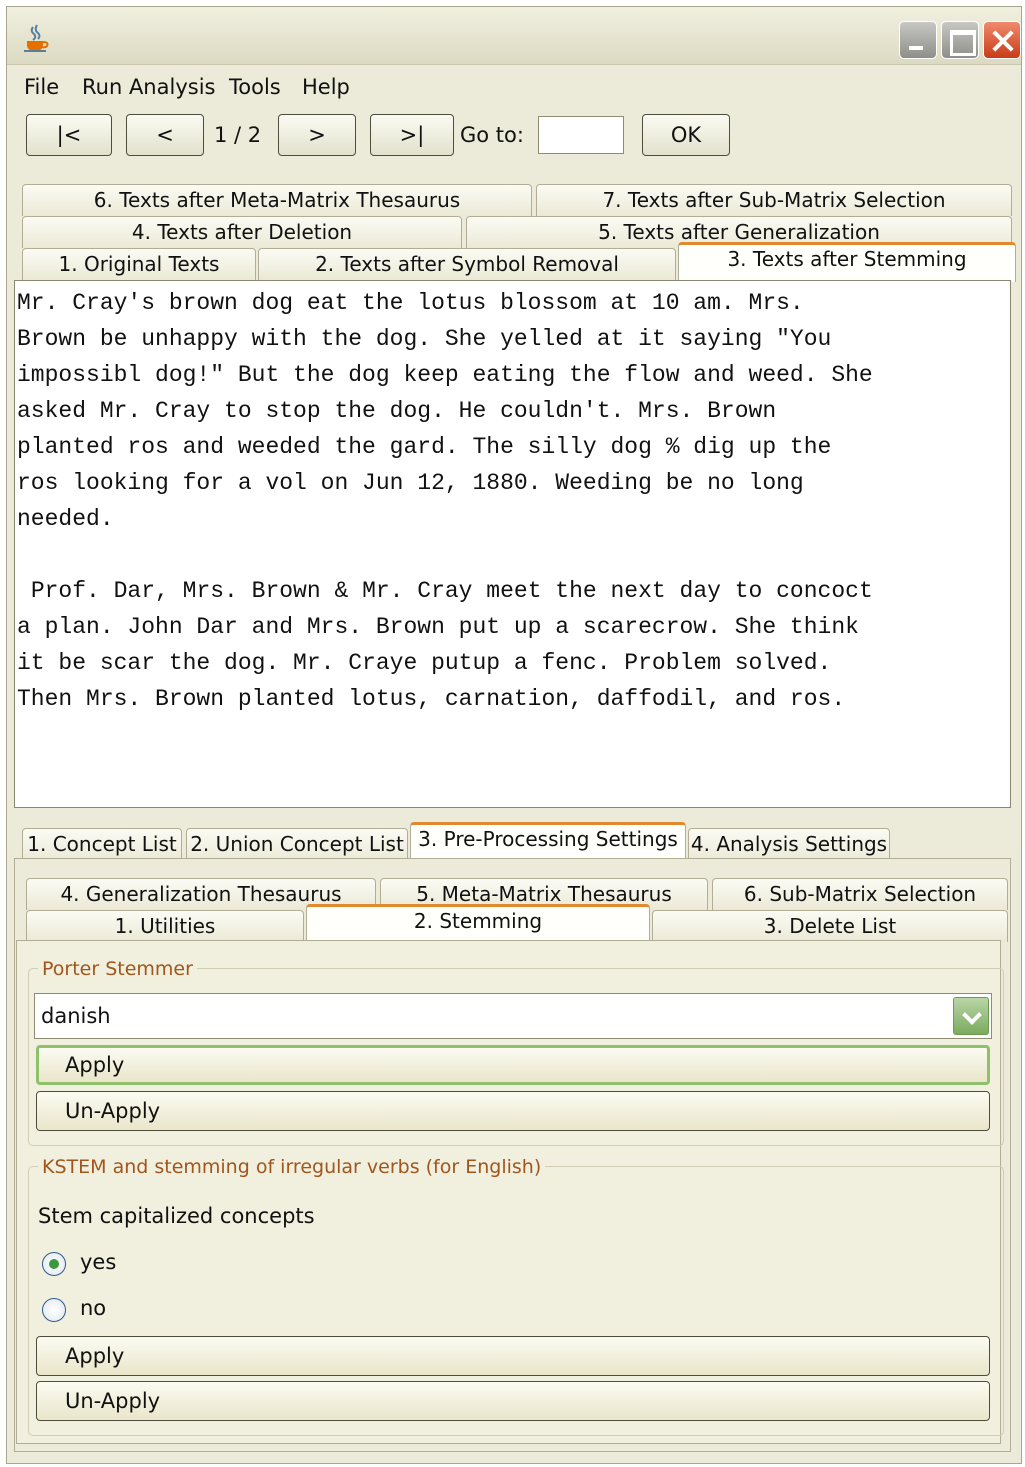  Describe the element at coordinates (478, 923) in the screenshot. I see `tab-stemming: 2. Stemming` at that location.